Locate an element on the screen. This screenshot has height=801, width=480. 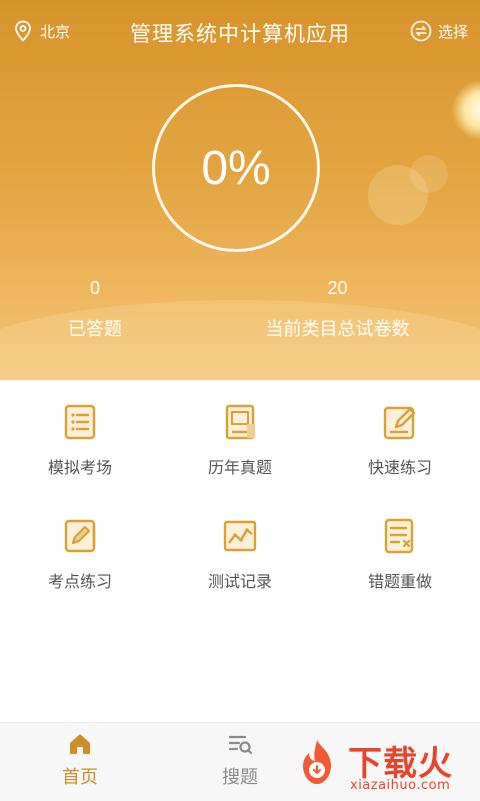
menu-item-mock-exam: 模拟考场 is located at coordinates (80, 435).